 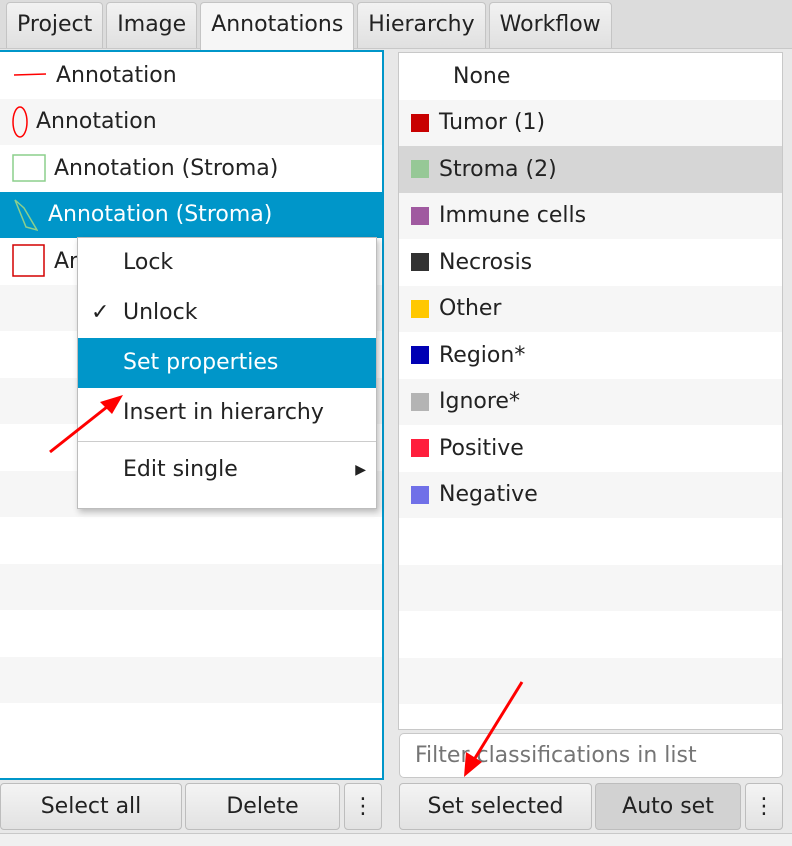 I want to click on tab-hierarchy: Hierarchy, so click(x=421, y=25).